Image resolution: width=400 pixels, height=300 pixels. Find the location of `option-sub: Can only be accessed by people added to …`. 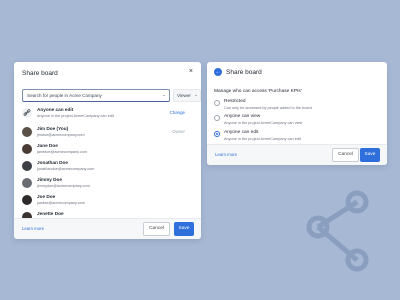

option-sub: Can only be accessed by people added to … is located at coordinates (268, 108).